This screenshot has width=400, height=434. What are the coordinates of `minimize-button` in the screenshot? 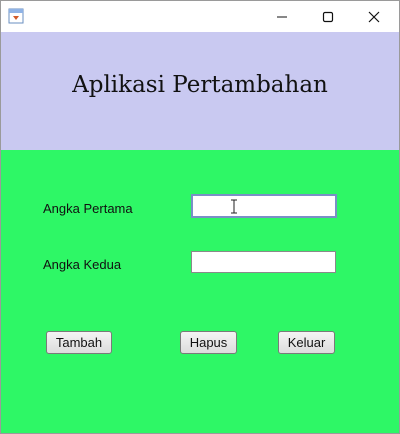 It's located at (282, 16).